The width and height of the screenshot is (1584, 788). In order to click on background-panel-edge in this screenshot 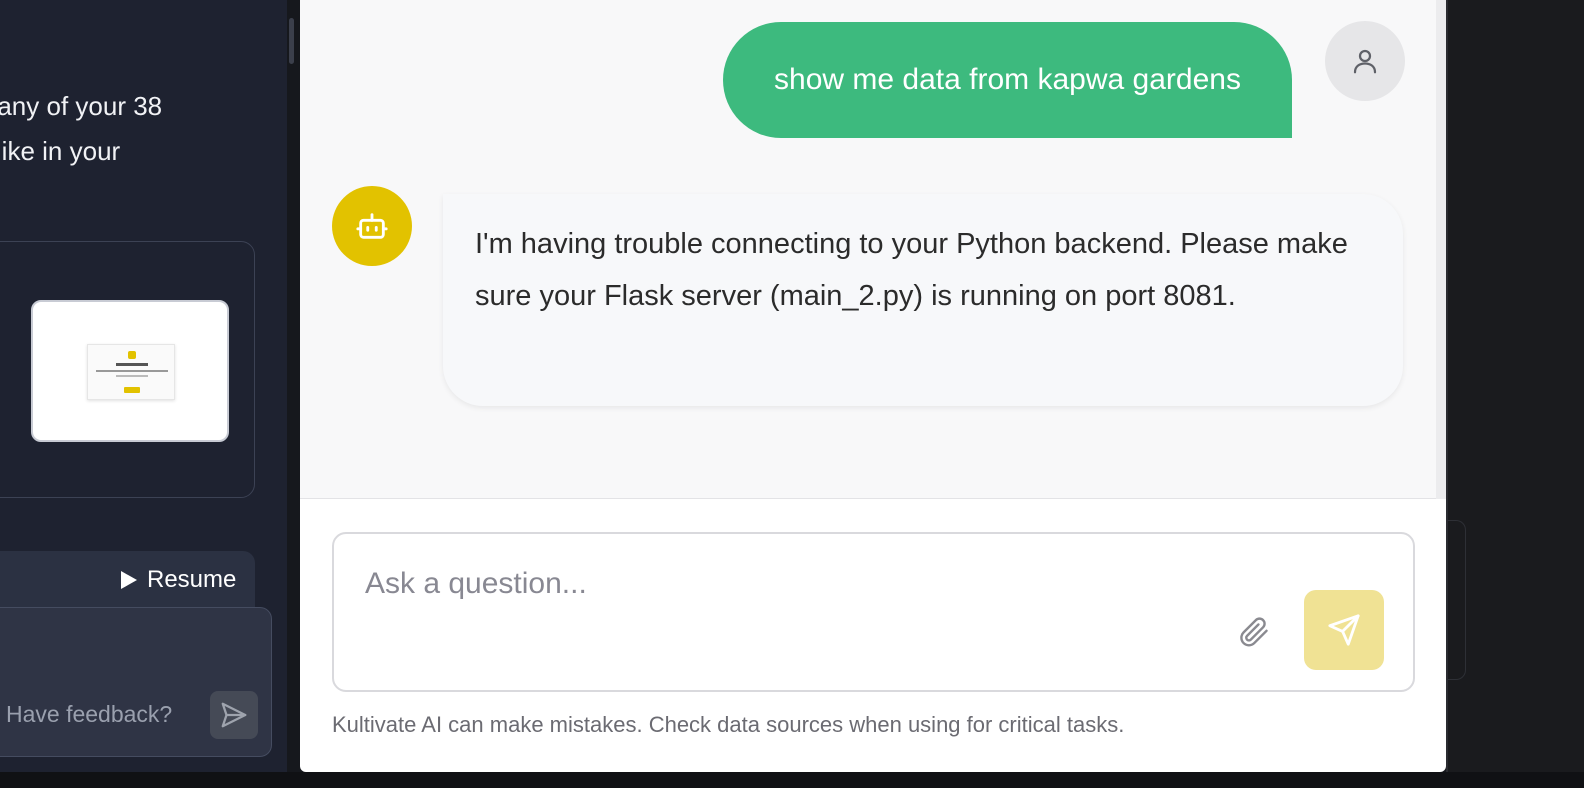, I will do `click(1457, 600)`.